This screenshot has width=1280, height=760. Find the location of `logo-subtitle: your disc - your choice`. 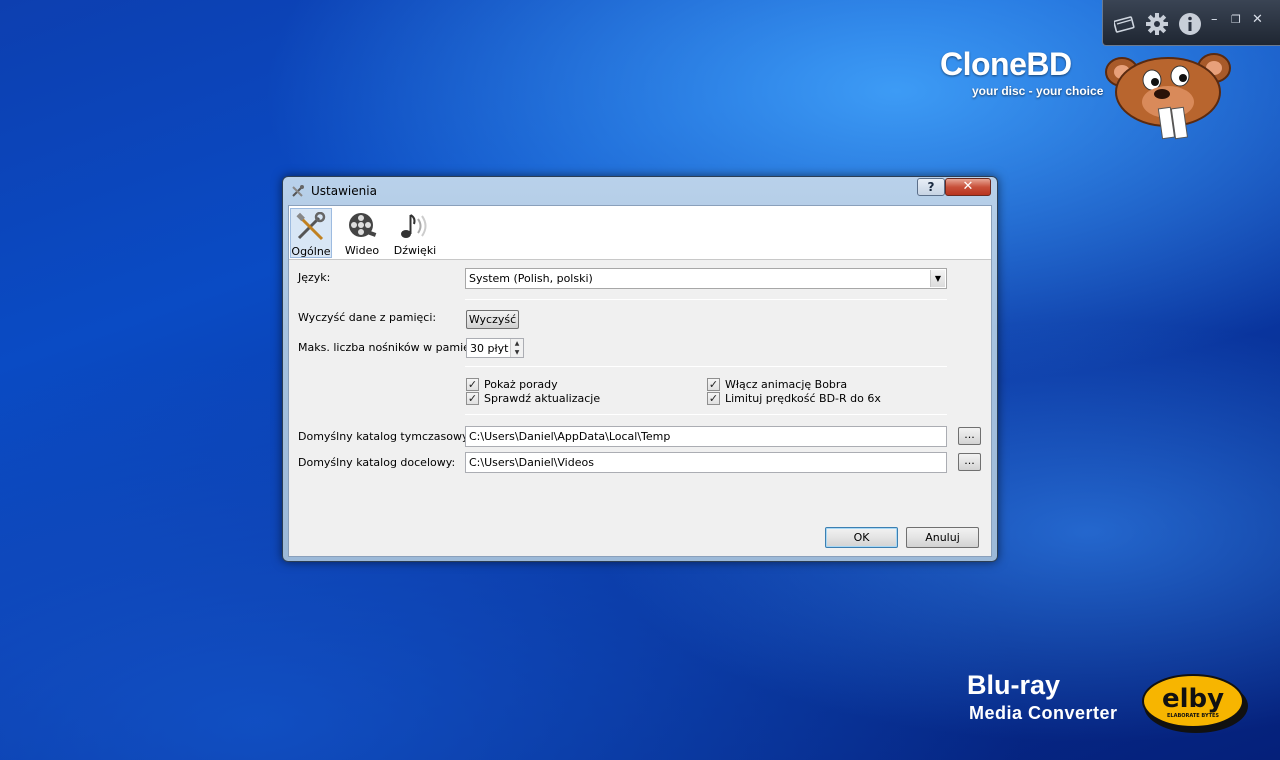

logo-subtitle: your disc - your choice is located at coordinates (1038, 91).